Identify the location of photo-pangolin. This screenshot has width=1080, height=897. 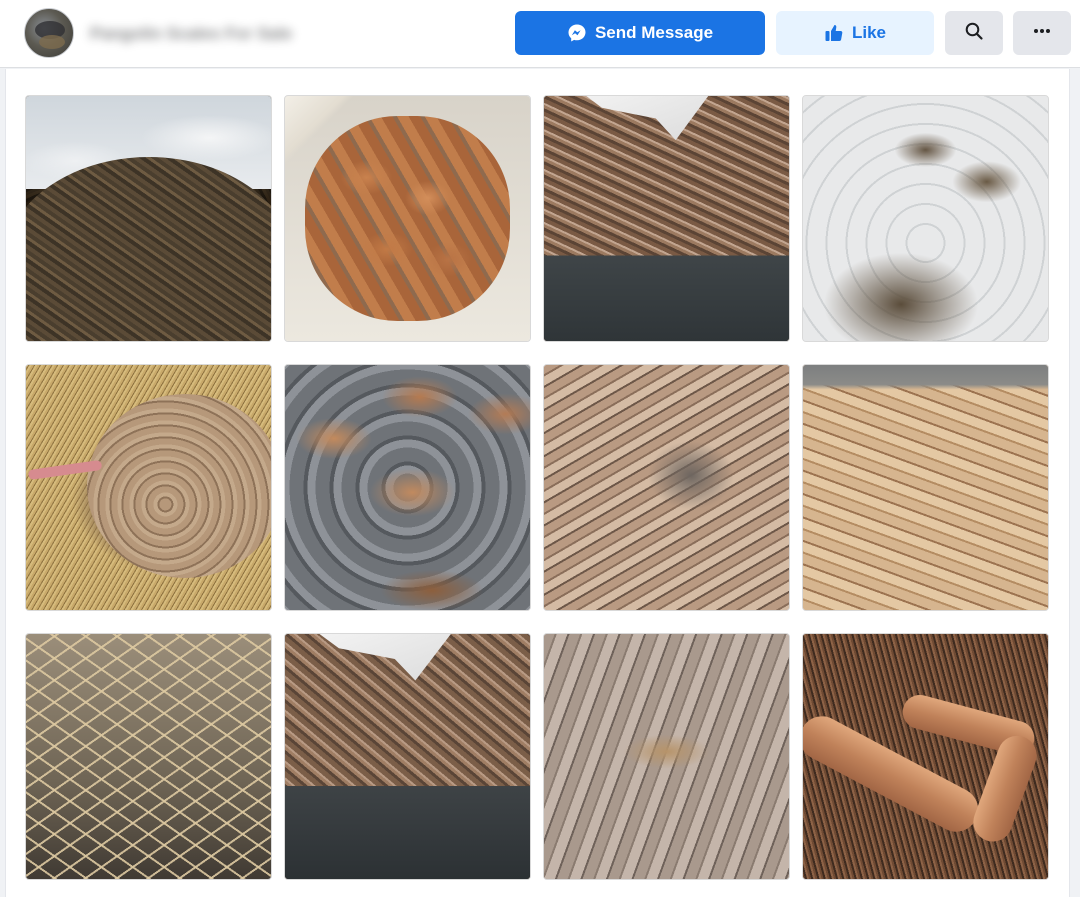
(148, 487).